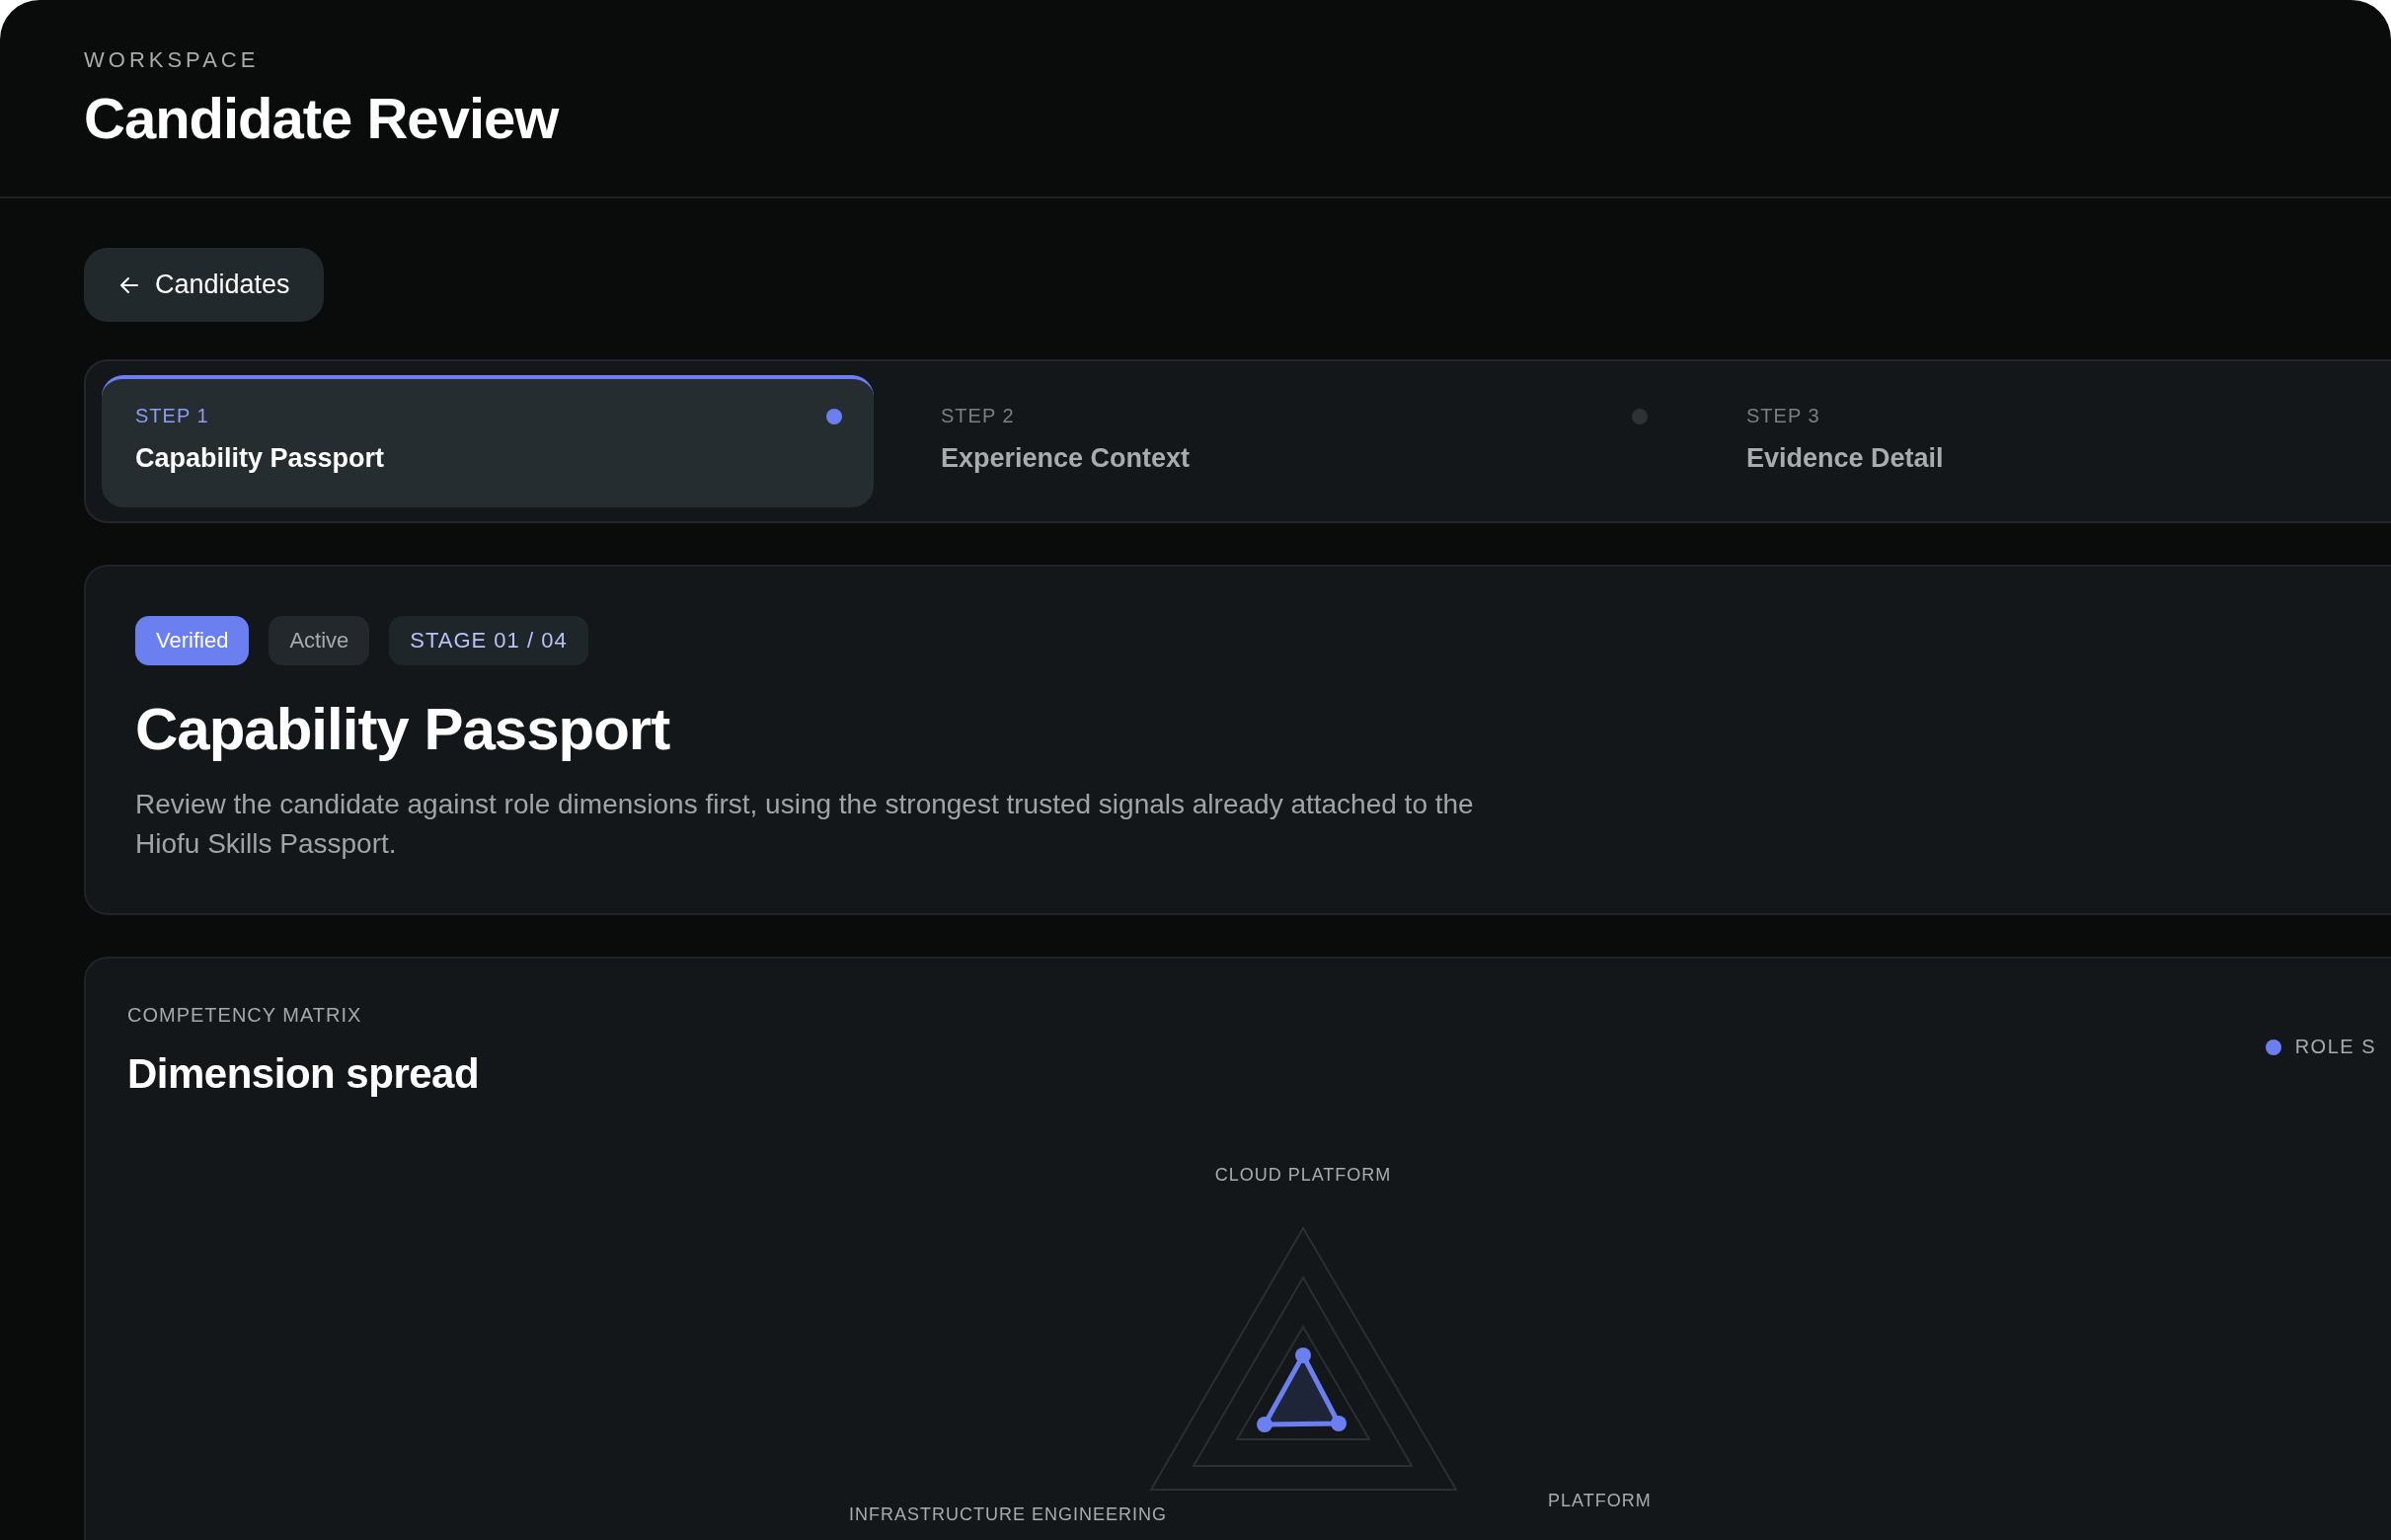 Image resolution: width=2391 pixels, height=1540 pixels. I want to click on step-number: STEP 3, so click(1783, 416).